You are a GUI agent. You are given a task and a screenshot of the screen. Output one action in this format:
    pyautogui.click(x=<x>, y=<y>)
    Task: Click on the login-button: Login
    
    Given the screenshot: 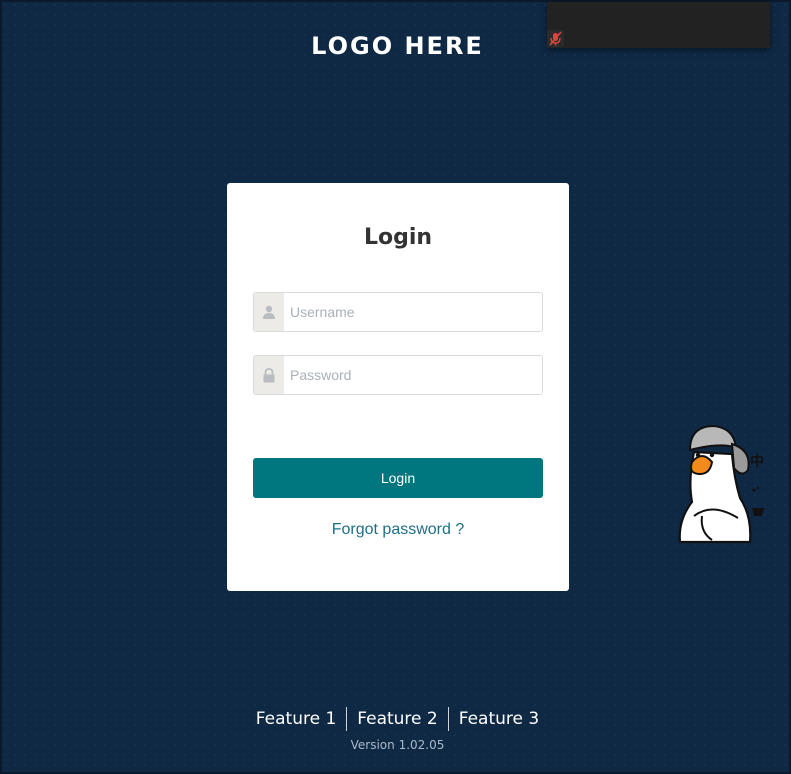 What is the action you would take?
    pyautogui.click(x=398, y=478)
    